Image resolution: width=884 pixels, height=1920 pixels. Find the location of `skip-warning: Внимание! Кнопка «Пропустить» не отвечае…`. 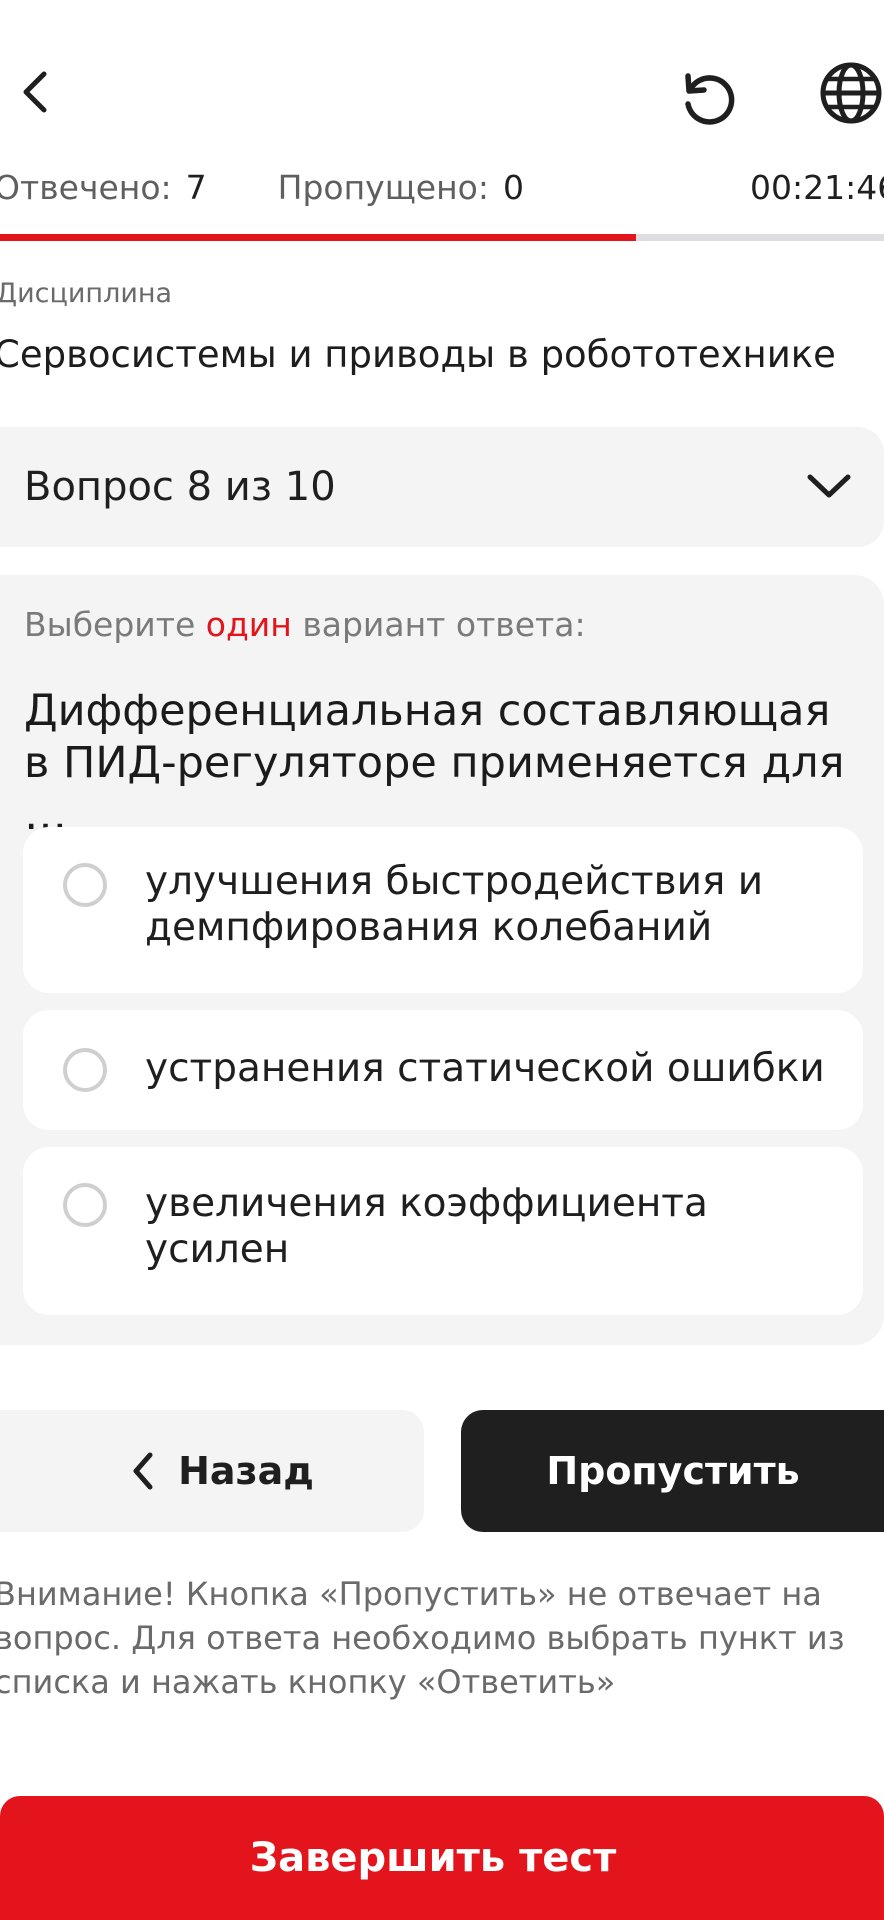

skip-warning: Внимание! Кнопка «Пропустить» не отвечае… is located at coordinates (422, 1638).